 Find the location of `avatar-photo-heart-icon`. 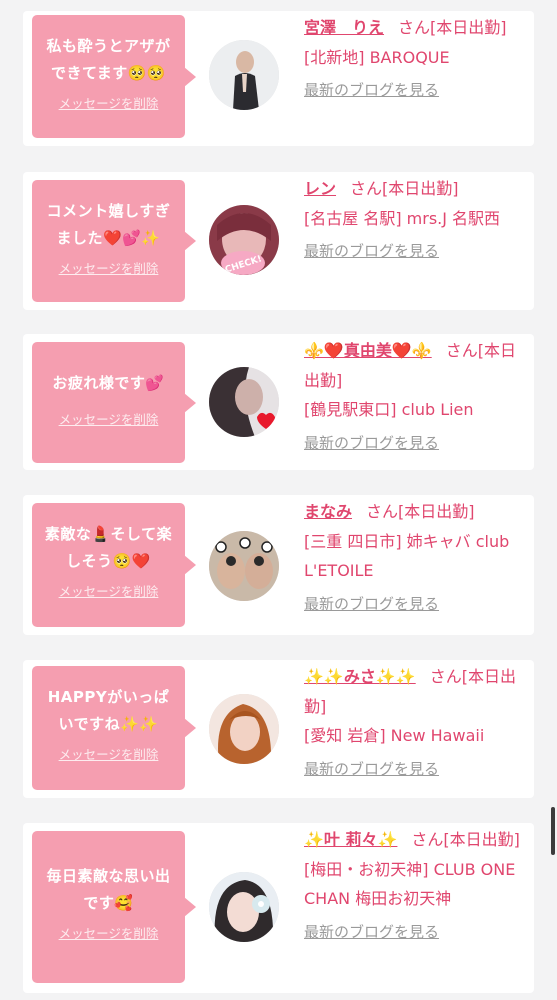

avatar-photo-heart-icon is located at coordinates (244, 402).